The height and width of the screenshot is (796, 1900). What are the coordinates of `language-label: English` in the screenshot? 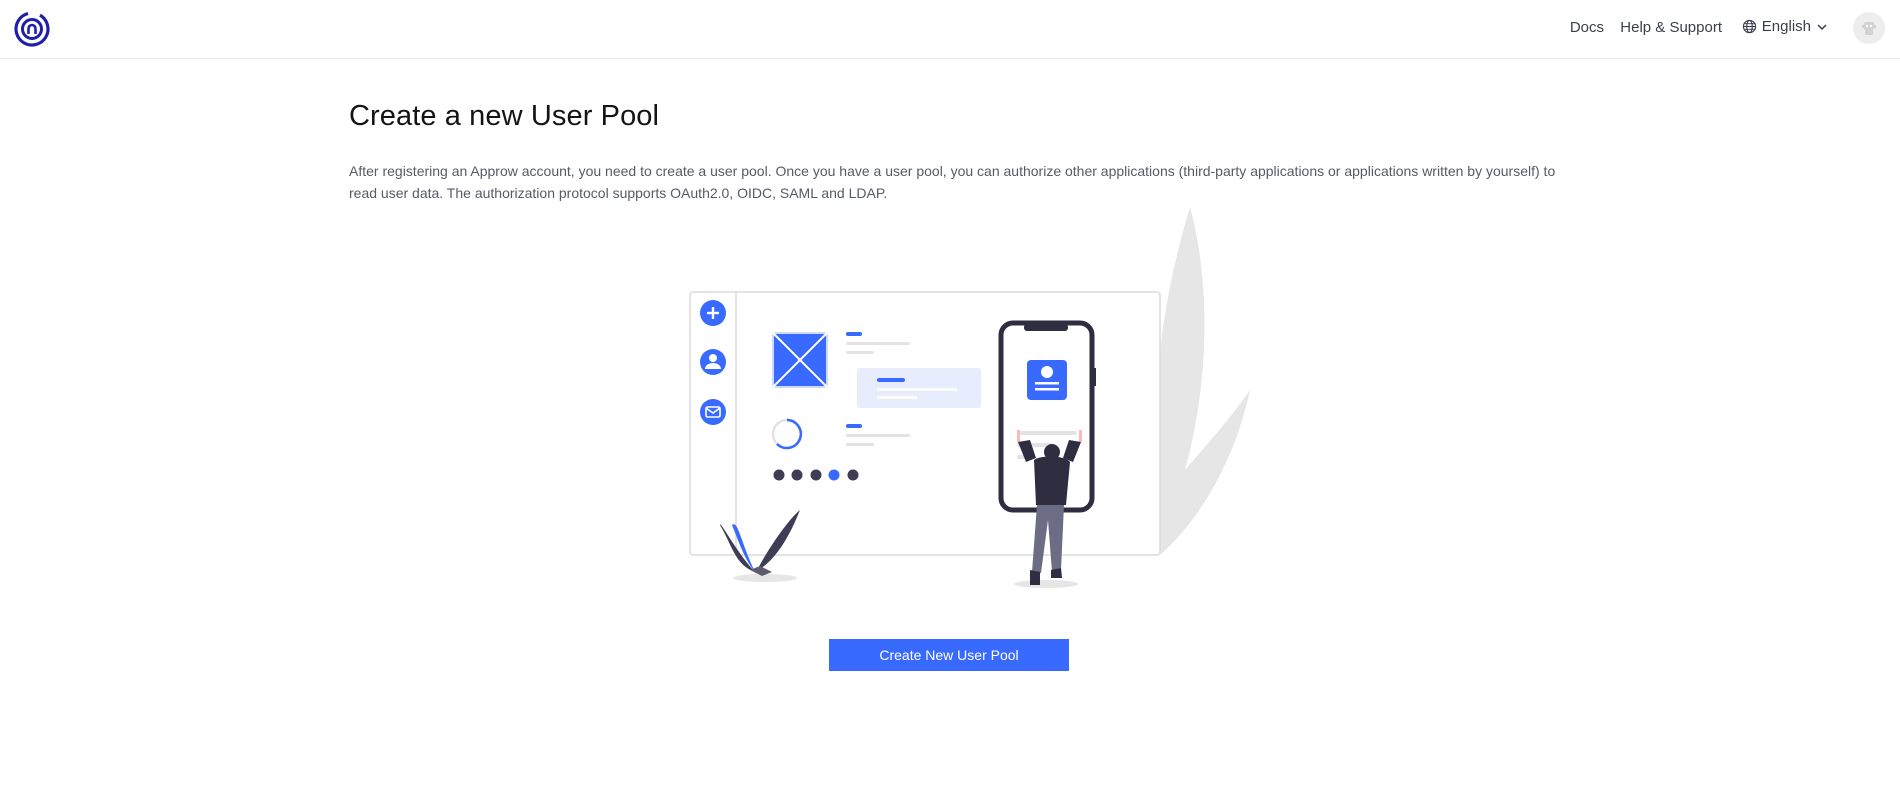 It's located at (1786, 26).